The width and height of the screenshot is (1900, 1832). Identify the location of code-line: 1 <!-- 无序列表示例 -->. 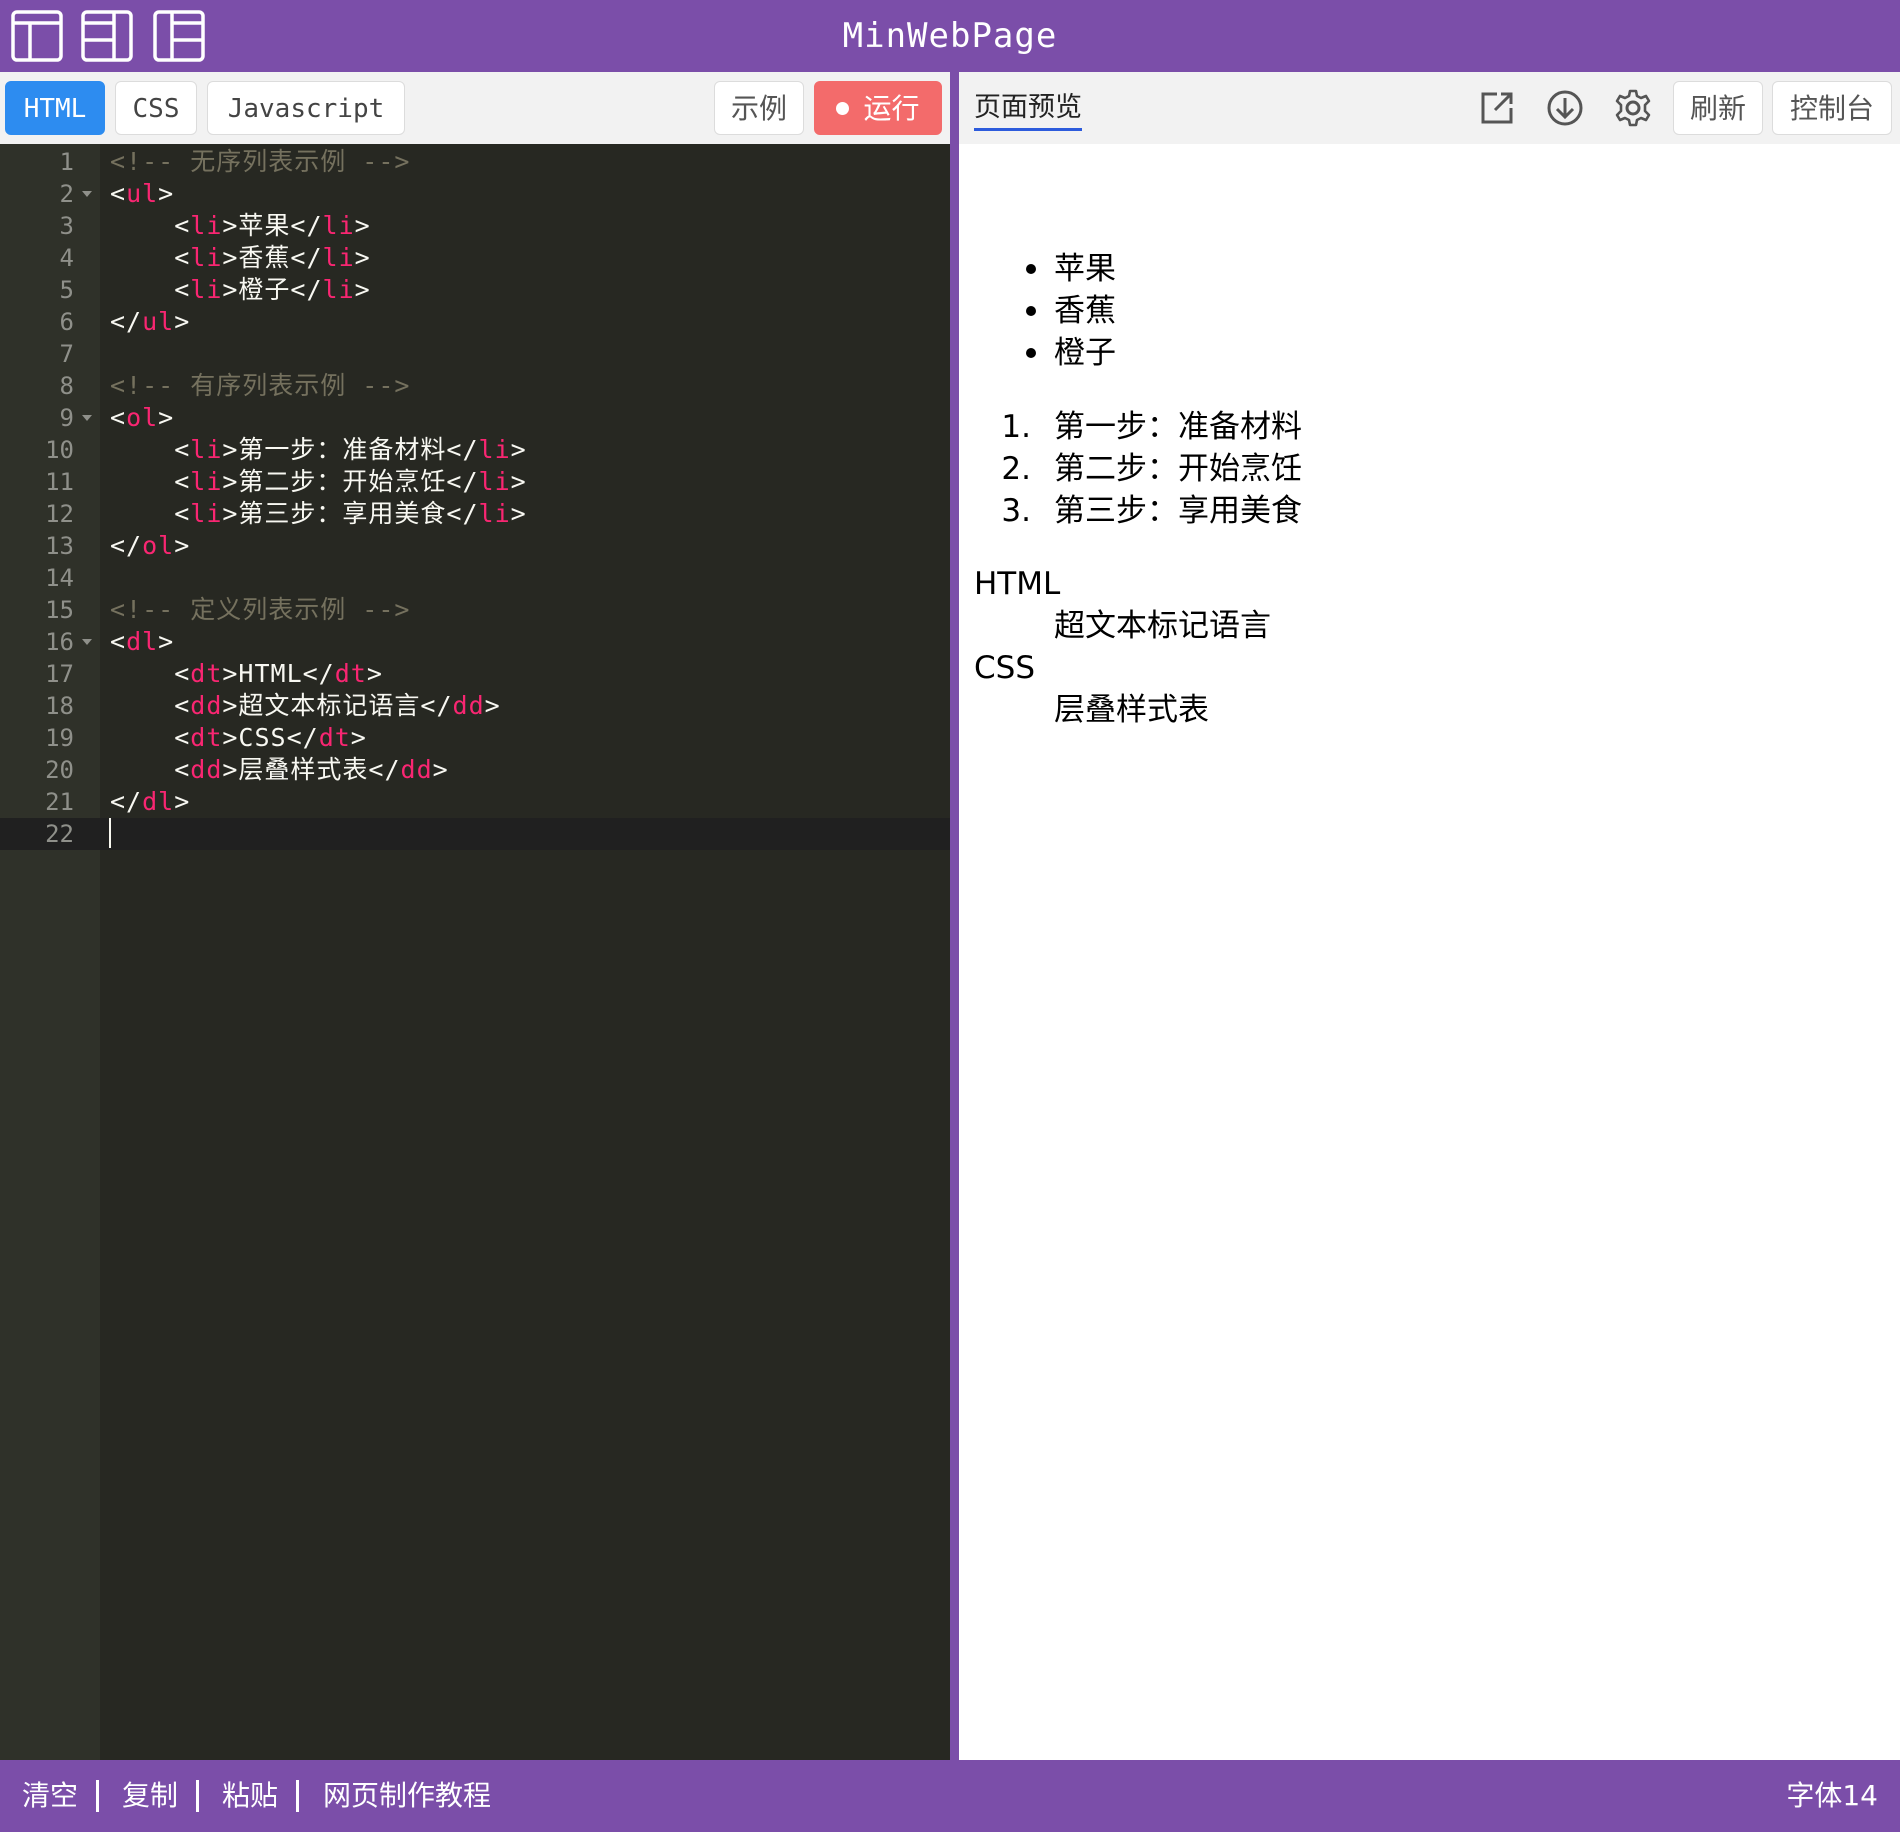
(475, 162).